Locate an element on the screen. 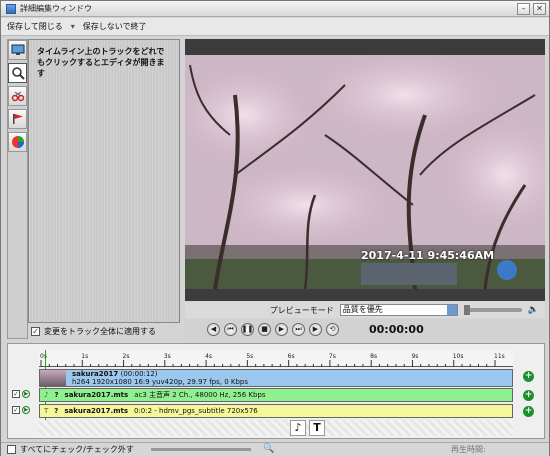  next-frame-button: ⏭ is located at coordinates (298, 329).